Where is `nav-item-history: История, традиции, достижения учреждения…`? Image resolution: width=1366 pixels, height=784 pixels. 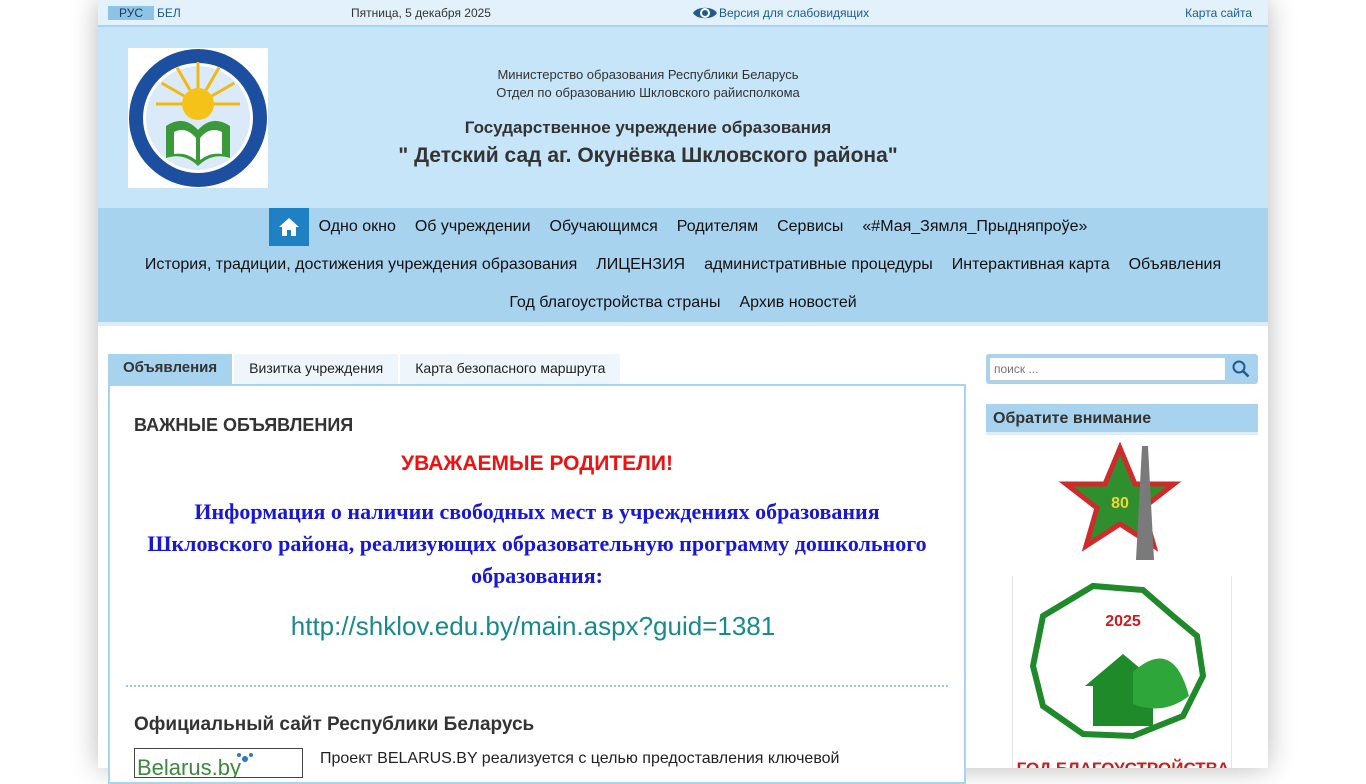
nav-item-history: История, традиции, достижения учреждения… is located at coordinates (360, 265).